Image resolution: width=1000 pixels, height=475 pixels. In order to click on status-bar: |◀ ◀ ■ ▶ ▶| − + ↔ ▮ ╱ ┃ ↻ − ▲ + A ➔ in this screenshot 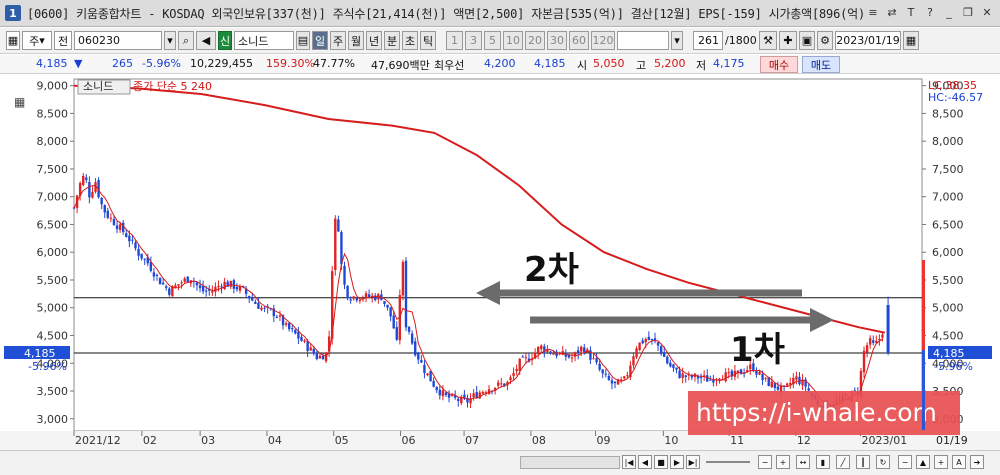, I will do `click(500, 462)`.